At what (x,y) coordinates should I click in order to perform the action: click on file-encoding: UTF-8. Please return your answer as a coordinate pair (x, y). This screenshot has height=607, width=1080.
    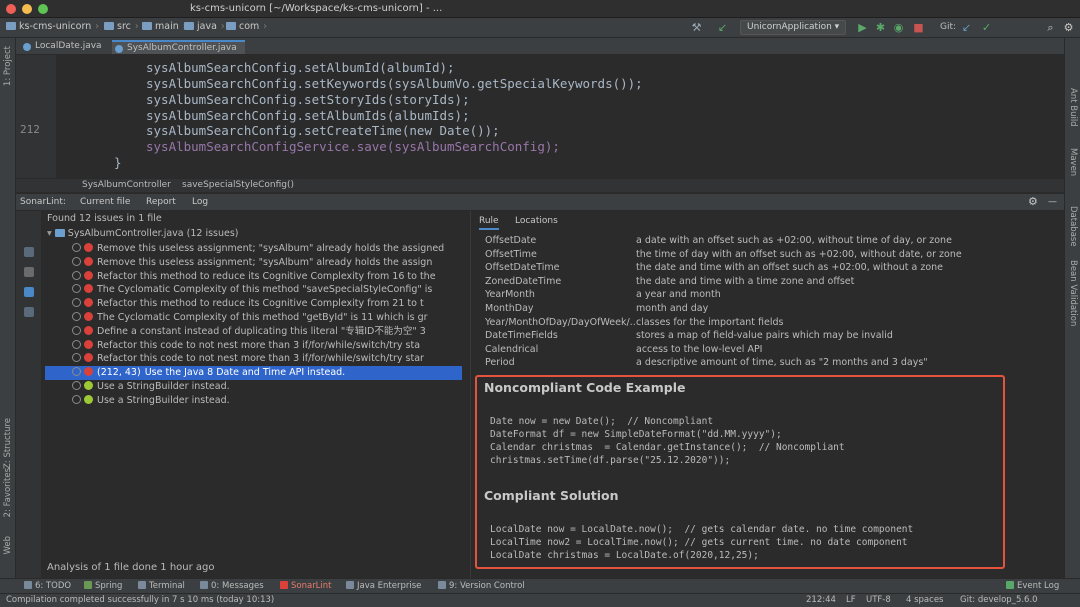
    Looking at the image, I should click on (878, 600).